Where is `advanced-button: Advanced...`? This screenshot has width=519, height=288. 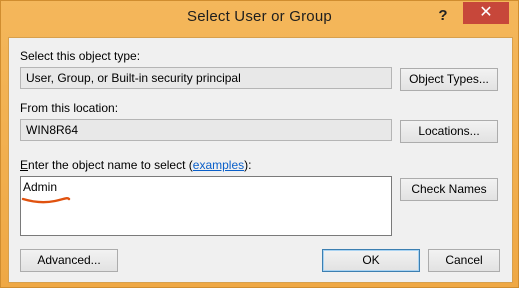 advanced-button: Advanced... is located at coordinates (69, 260).